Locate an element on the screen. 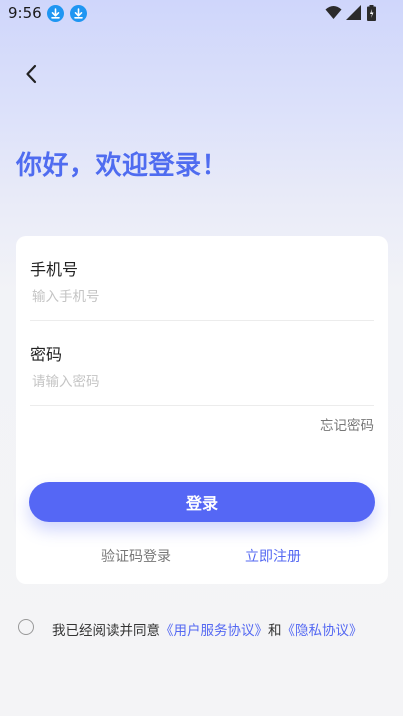 The height and width of the screenshot is (716, 403). agreement-prefix: 我已经阅读并同意 is located at coordinates (106, 631).